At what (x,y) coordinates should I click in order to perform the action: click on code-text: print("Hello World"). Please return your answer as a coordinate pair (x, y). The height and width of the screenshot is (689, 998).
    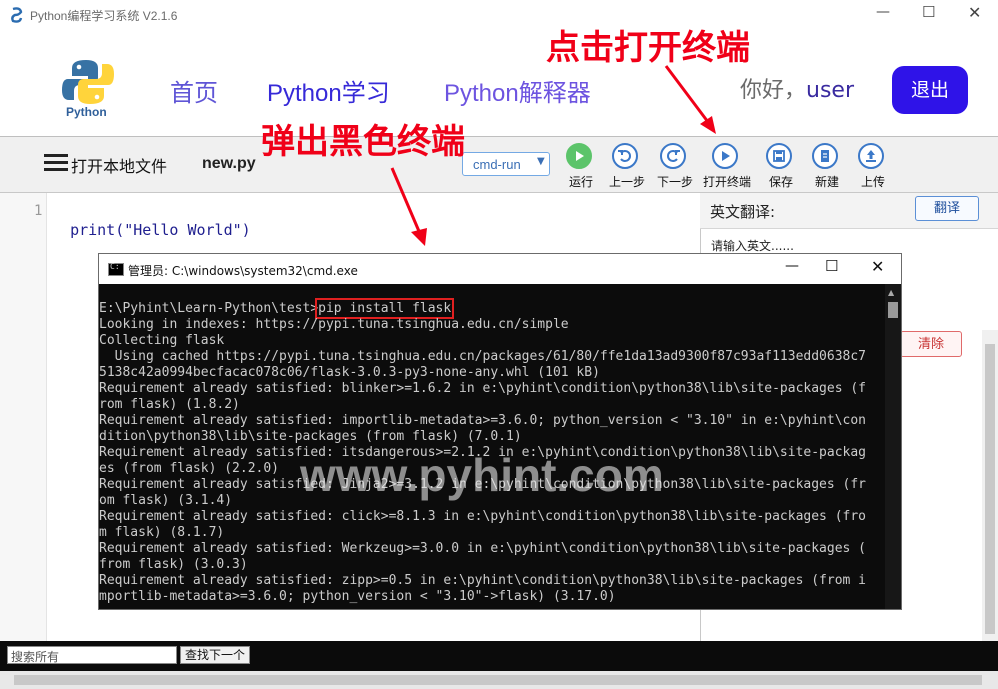
    Looking at the image, I should click on (160, 230).